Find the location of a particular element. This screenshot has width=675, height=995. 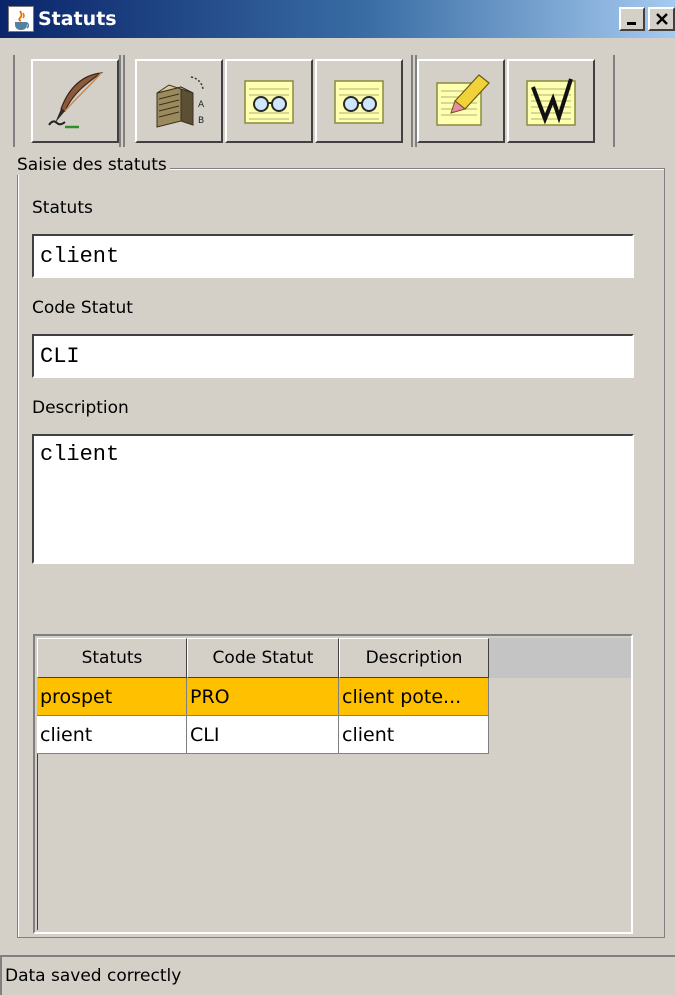

cell-statuts: prospet is located at coordinates (112, 697).